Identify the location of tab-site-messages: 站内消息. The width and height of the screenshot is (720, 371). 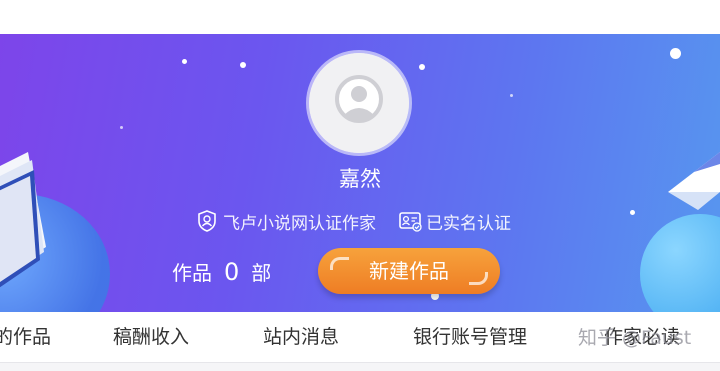
(301, 337).